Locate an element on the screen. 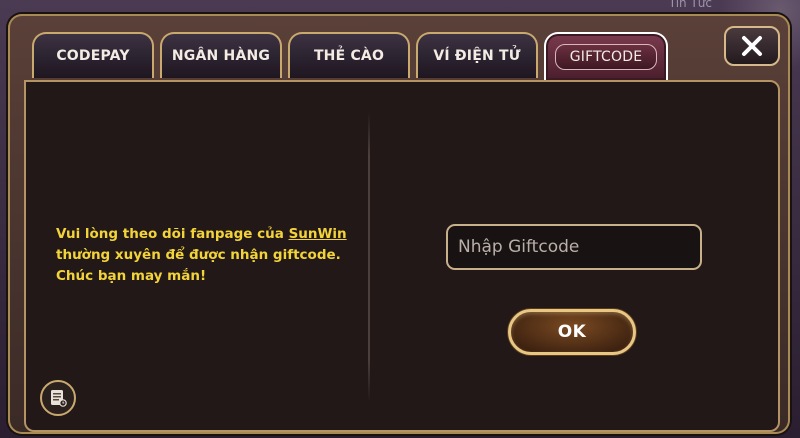 The image size is (800, 438). tab-codepay: CODEPAY is located at coordinates (93, 55).